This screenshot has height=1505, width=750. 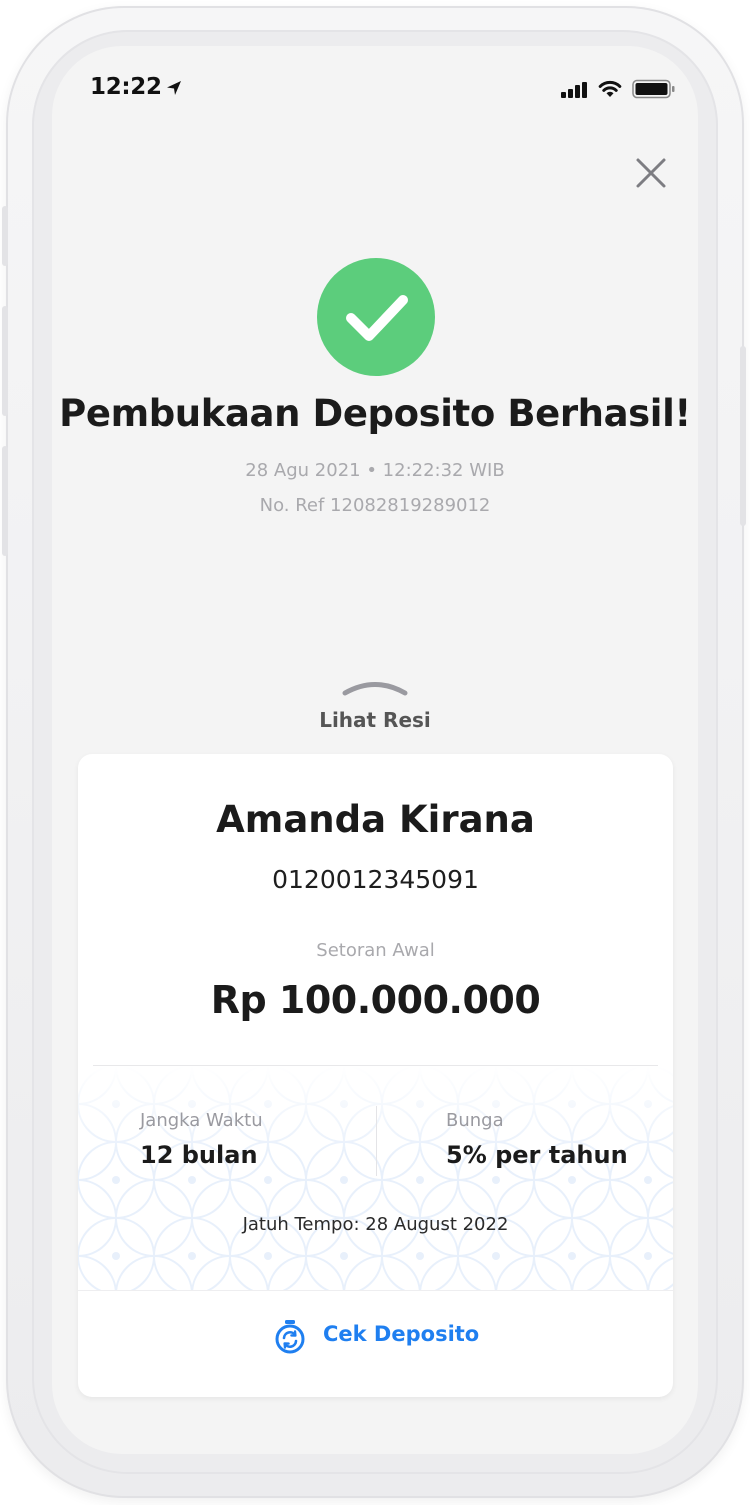 What do you see at coordinates (375, 819) in the screenshot?
I see `customer-name: Amanda Kirana` at bounding box center [375, 819].